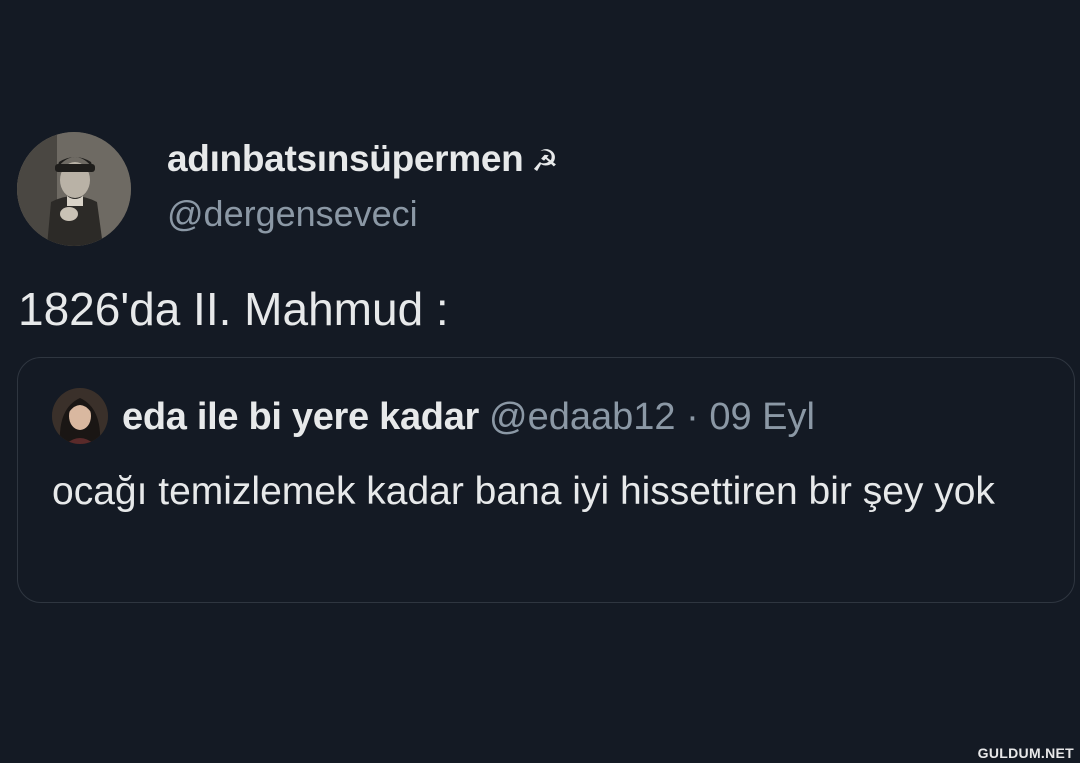  Describe the element at coordinates (1025, 753) in the screenshot. I see `watermark: GULDUM.NET` at that location.